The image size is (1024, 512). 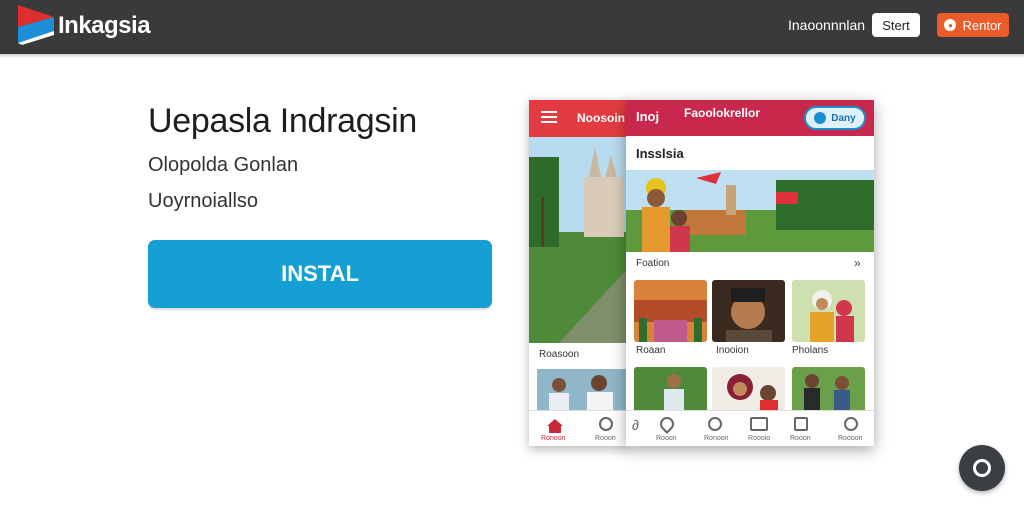 I want to click on nav-label: Roooio, so click(x=759, y=438).